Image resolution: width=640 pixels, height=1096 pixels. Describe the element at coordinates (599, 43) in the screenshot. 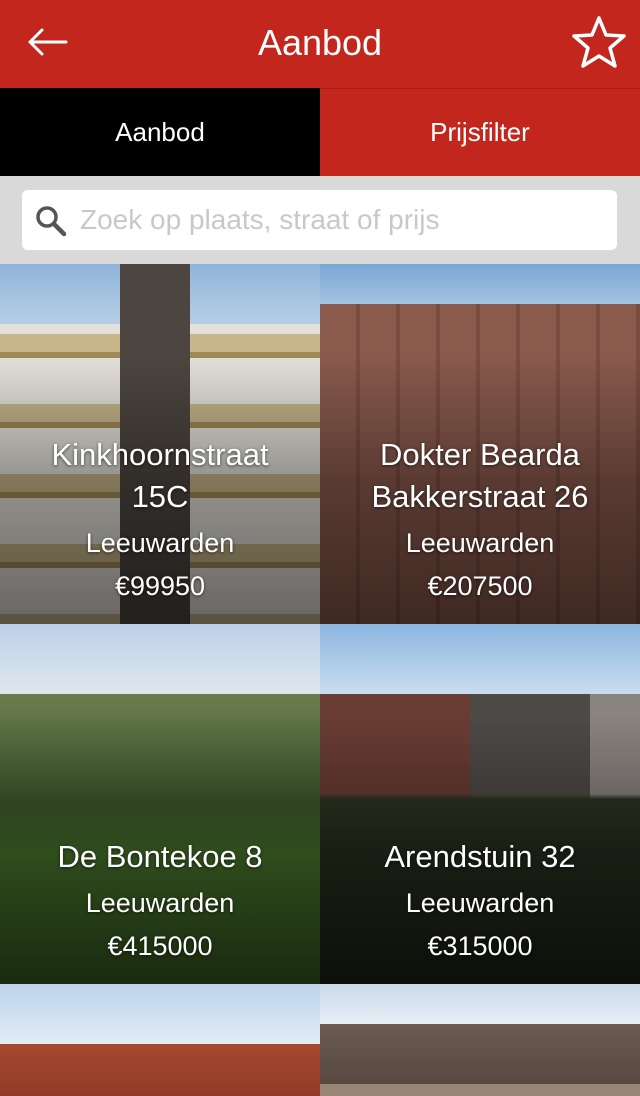

I see `star-outline-icon` at that location.